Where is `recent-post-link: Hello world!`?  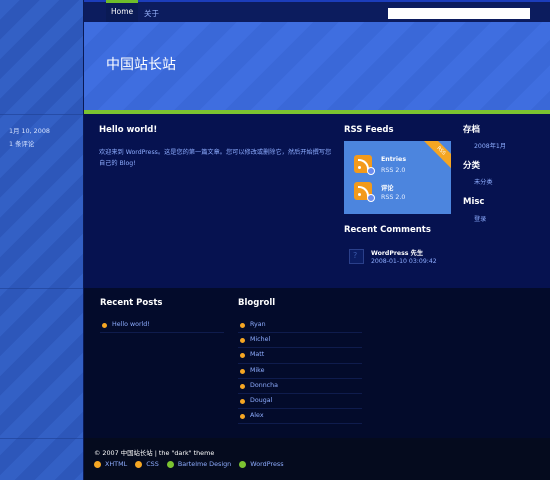 recent-post-link: Hello world! is located at coordinates (162, 326).